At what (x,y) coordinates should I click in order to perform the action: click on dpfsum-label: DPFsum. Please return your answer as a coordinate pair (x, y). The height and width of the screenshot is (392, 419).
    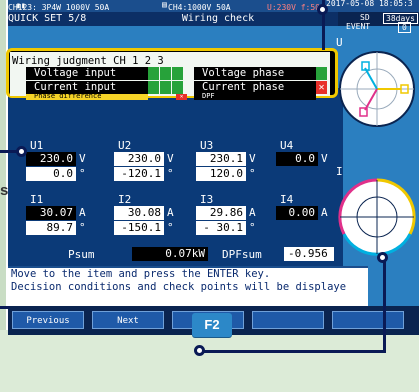
    Looking at the image, I should click on (242, 254).